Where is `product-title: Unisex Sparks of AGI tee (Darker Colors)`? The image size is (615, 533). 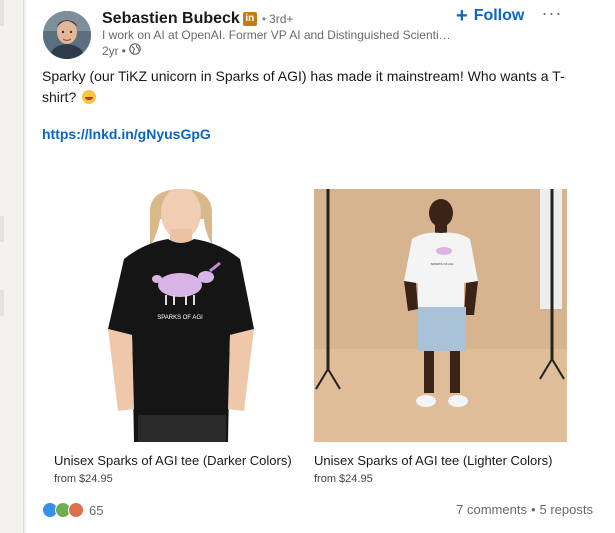
product-title: Unisex Sparks of AGI tee (Darker Colors) is located at coordinates (173, 460).